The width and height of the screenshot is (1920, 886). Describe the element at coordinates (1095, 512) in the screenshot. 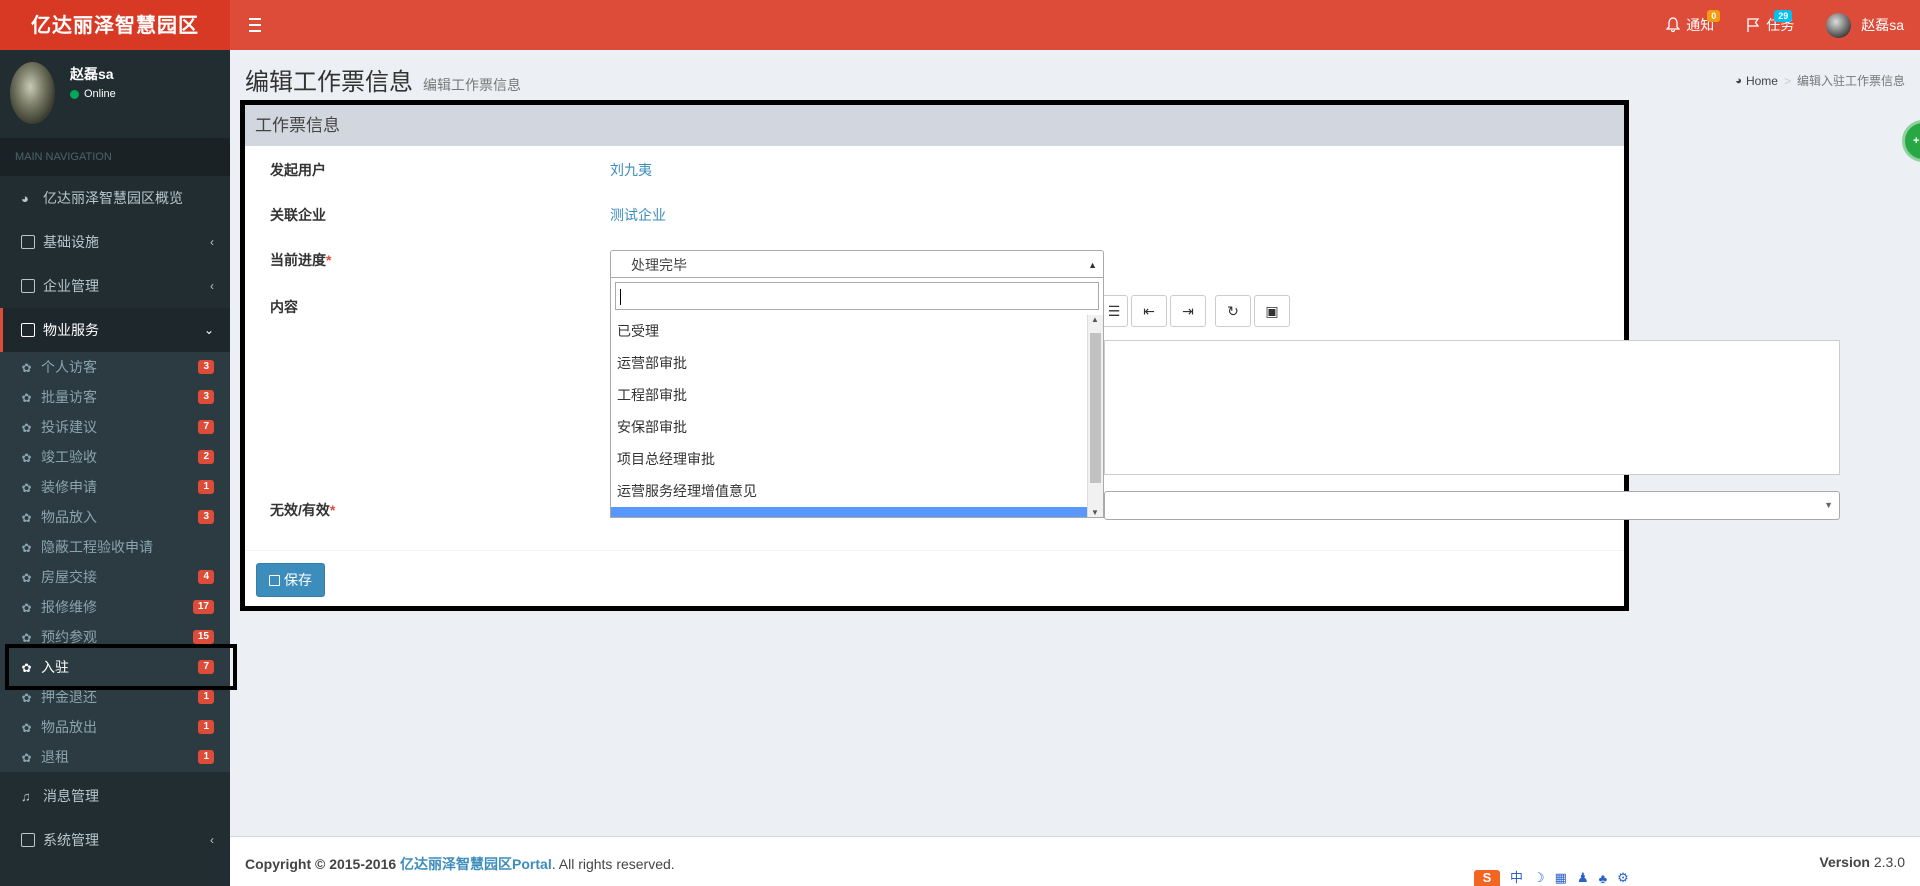

I see `scroll-down-icon: ▼` at that location.